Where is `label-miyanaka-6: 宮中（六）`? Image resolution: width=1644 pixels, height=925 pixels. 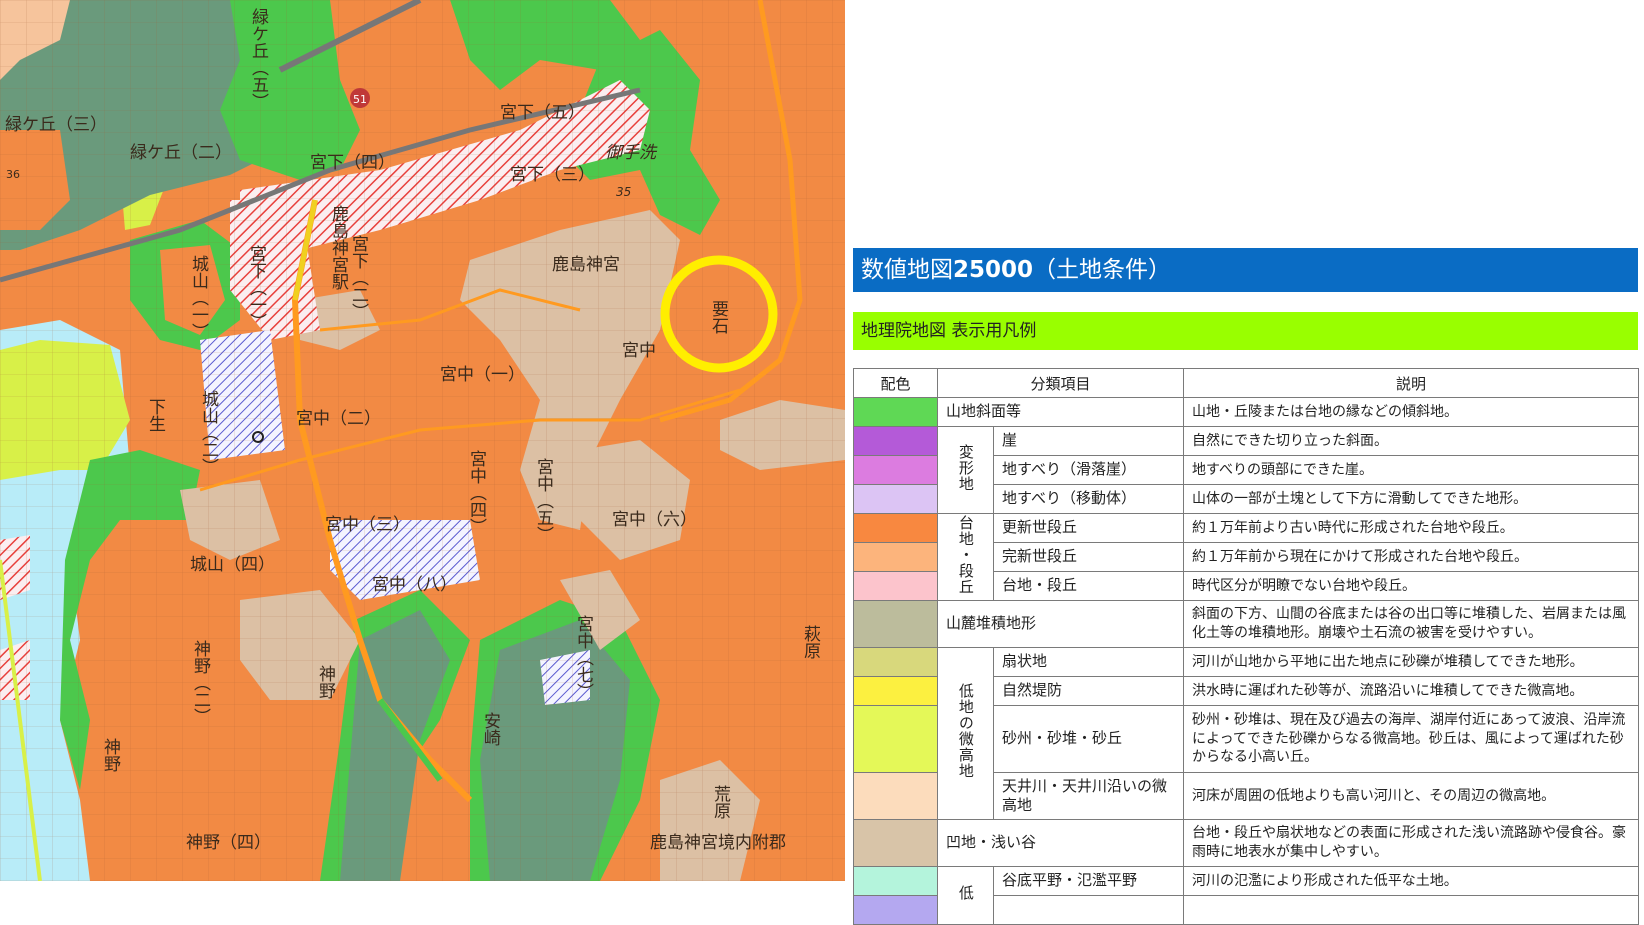 label-miyanaka-6: 宮中（六） is located at coordinates (654, 520).